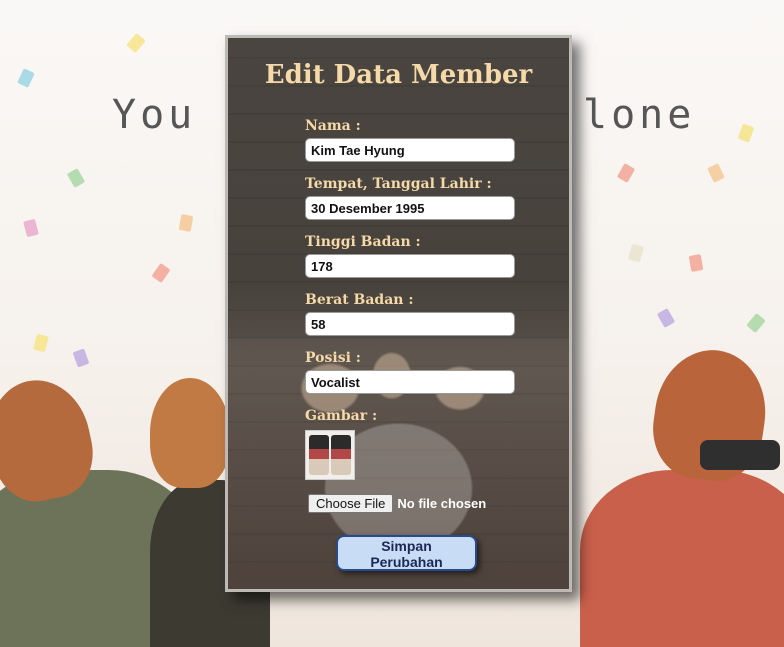 Image resolution: width=784 pixels, height=647 pixels. What do you see at coordinates (682, 558) in the screenshot?
I see `figure-right-body` at bounding box center [682, 558].